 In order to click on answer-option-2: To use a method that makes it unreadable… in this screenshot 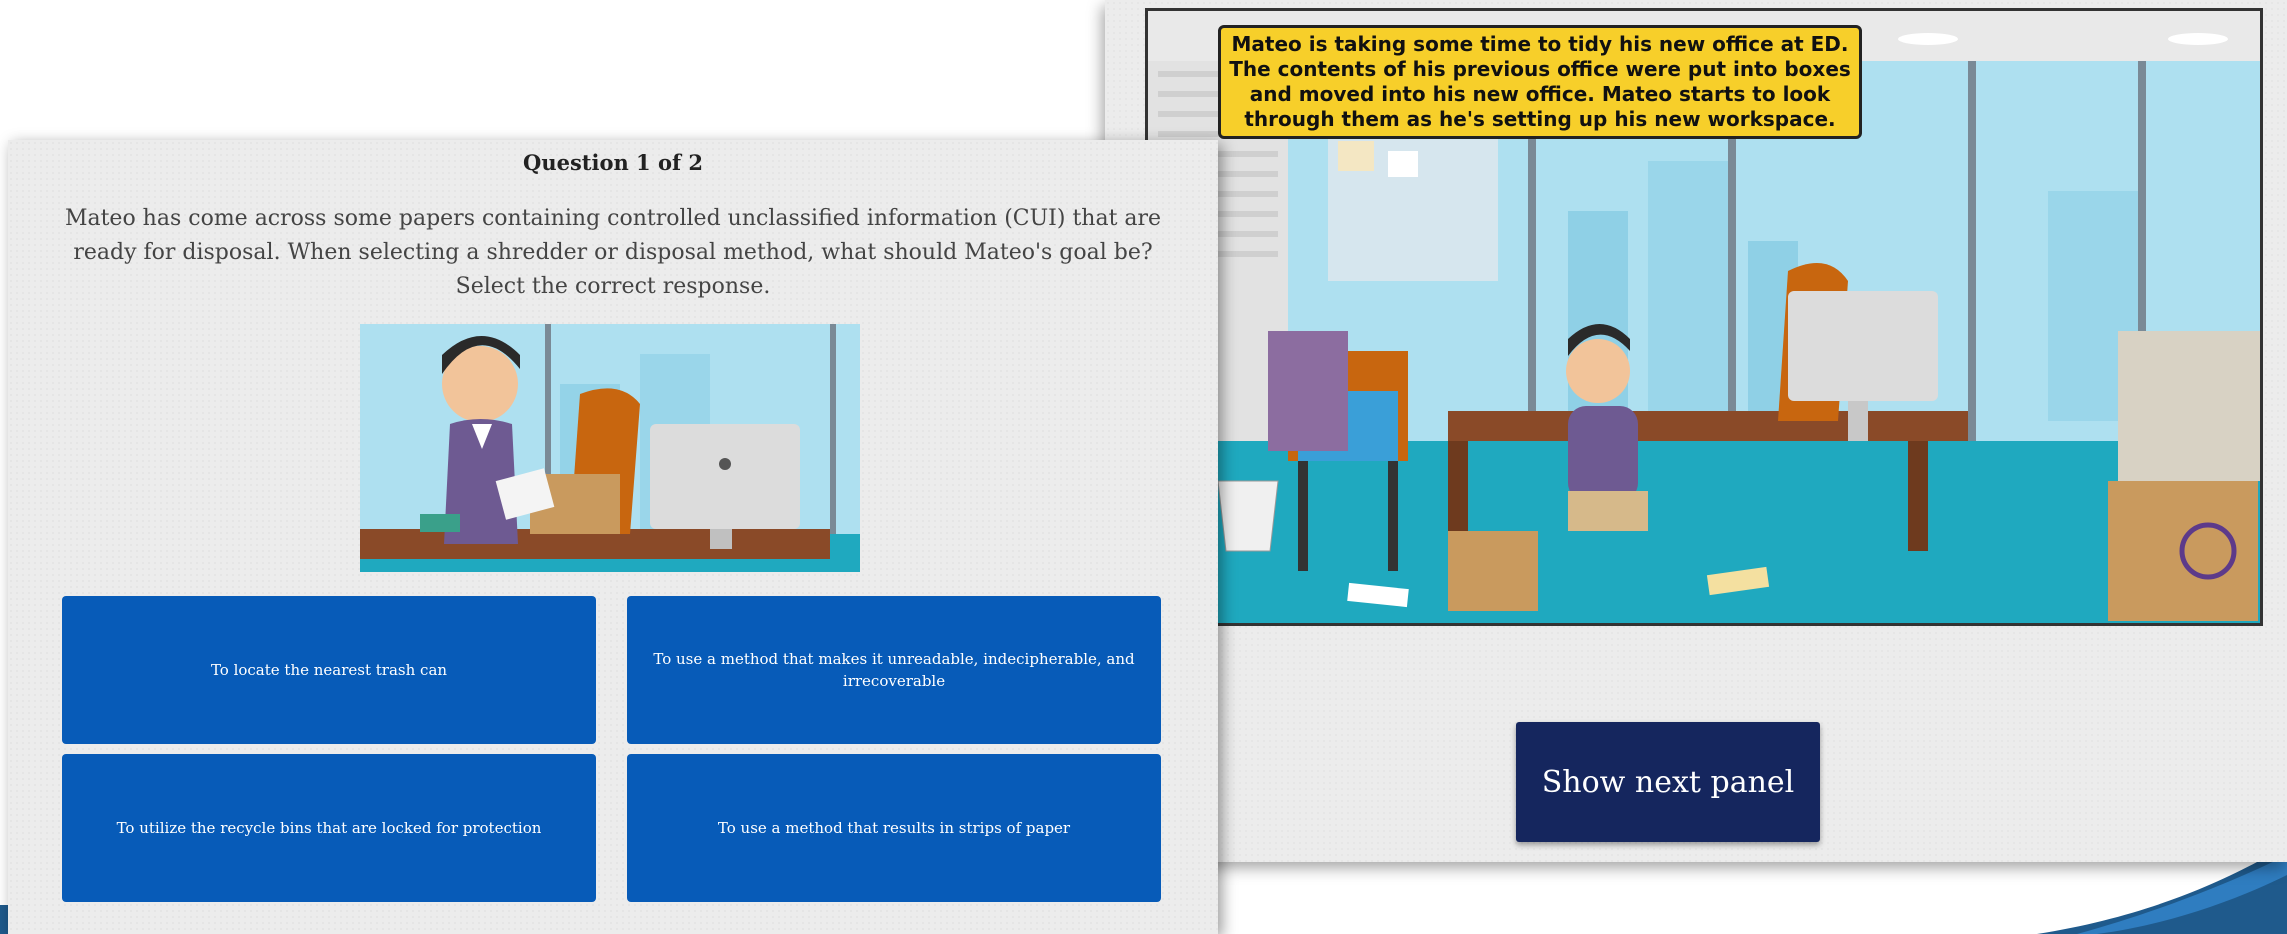, I will do `click(894, 670)`.